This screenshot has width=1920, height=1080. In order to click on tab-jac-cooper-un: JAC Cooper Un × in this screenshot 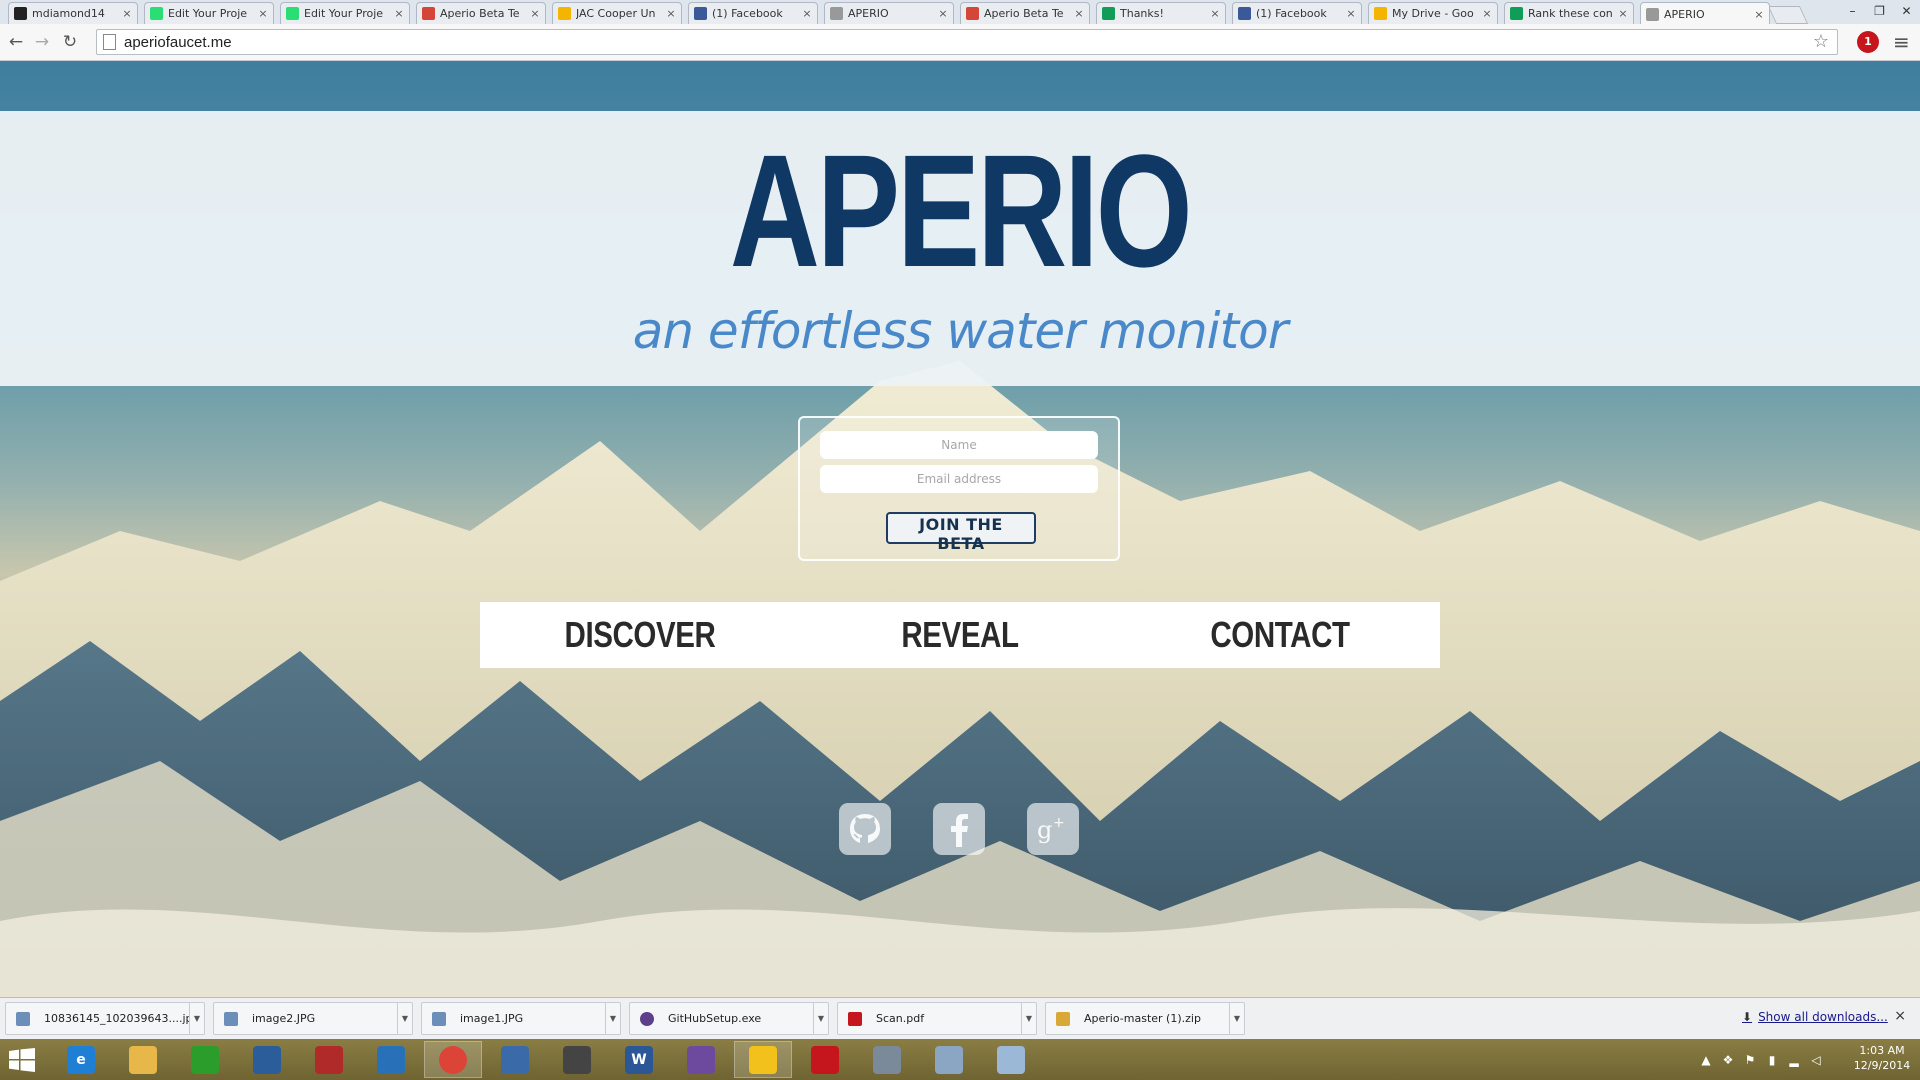, I will do `click(617, 13)`.